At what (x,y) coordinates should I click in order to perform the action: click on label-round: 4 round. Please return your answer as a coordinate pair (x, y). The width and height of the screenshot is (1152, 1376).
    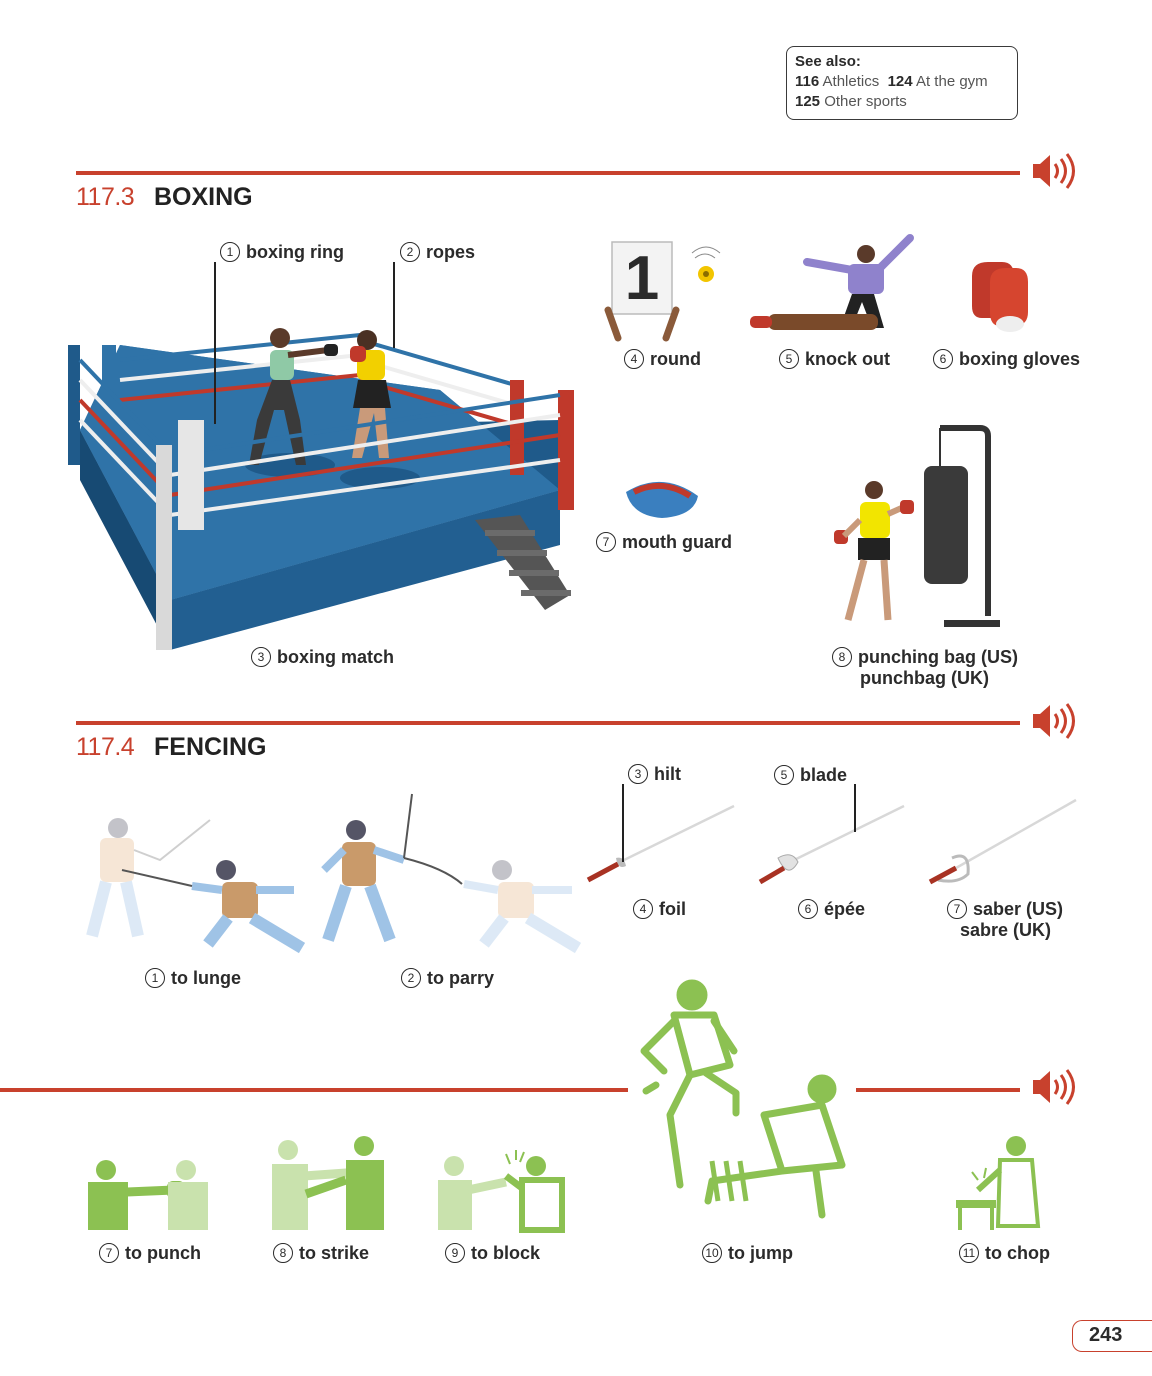
    Looking at the image, I should click on (662, 359).